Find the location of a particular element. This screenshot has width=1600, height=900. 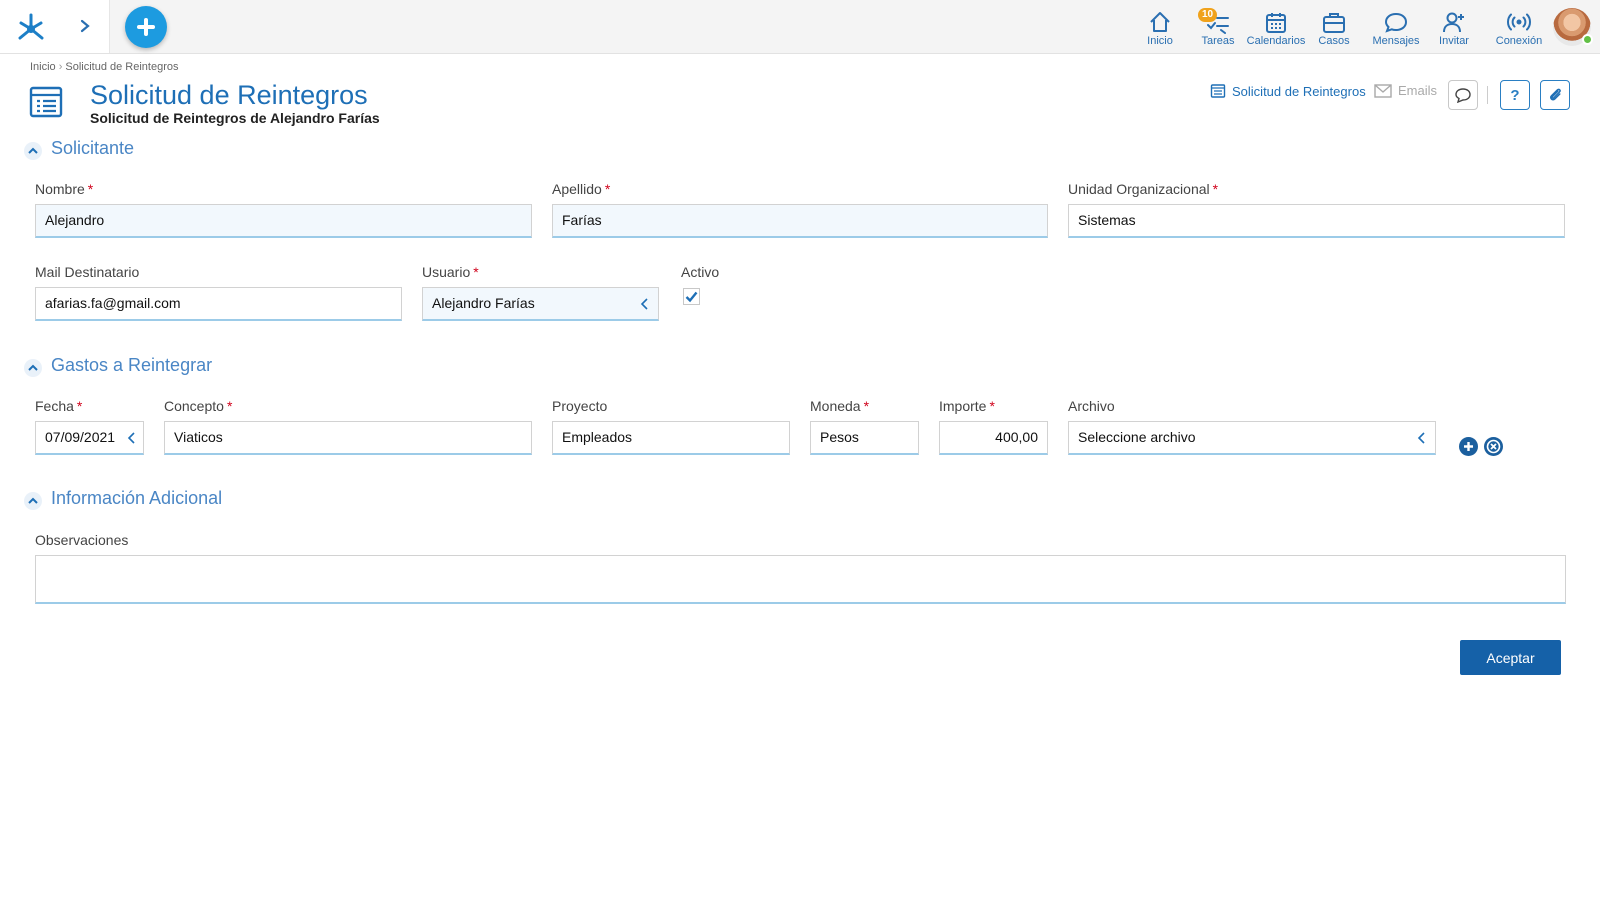

moneda-field: Pesos is located at coordinates (864, 438).